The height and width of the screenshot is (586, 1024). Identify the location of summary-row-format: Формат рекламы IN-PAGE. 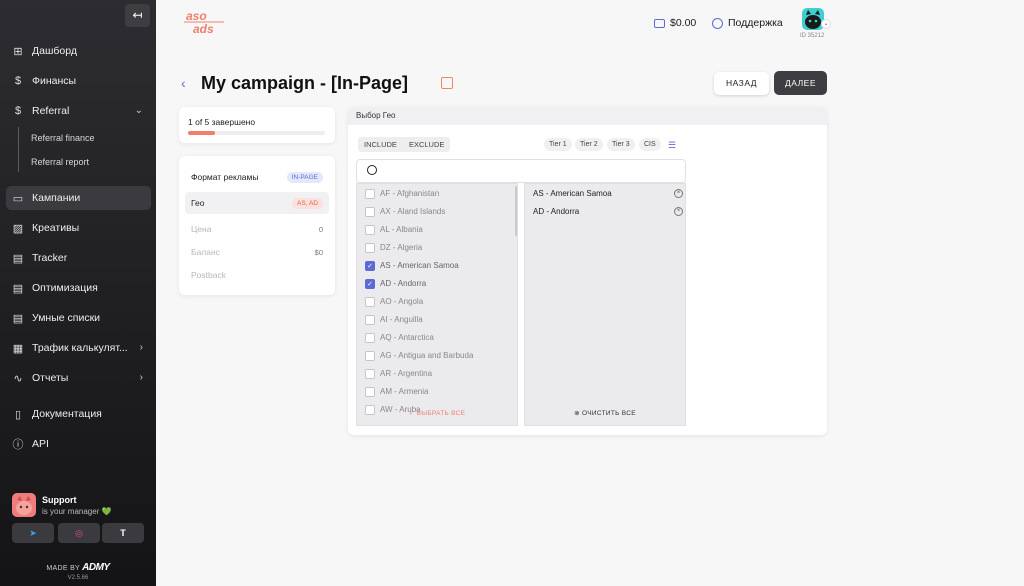
(257, 177).